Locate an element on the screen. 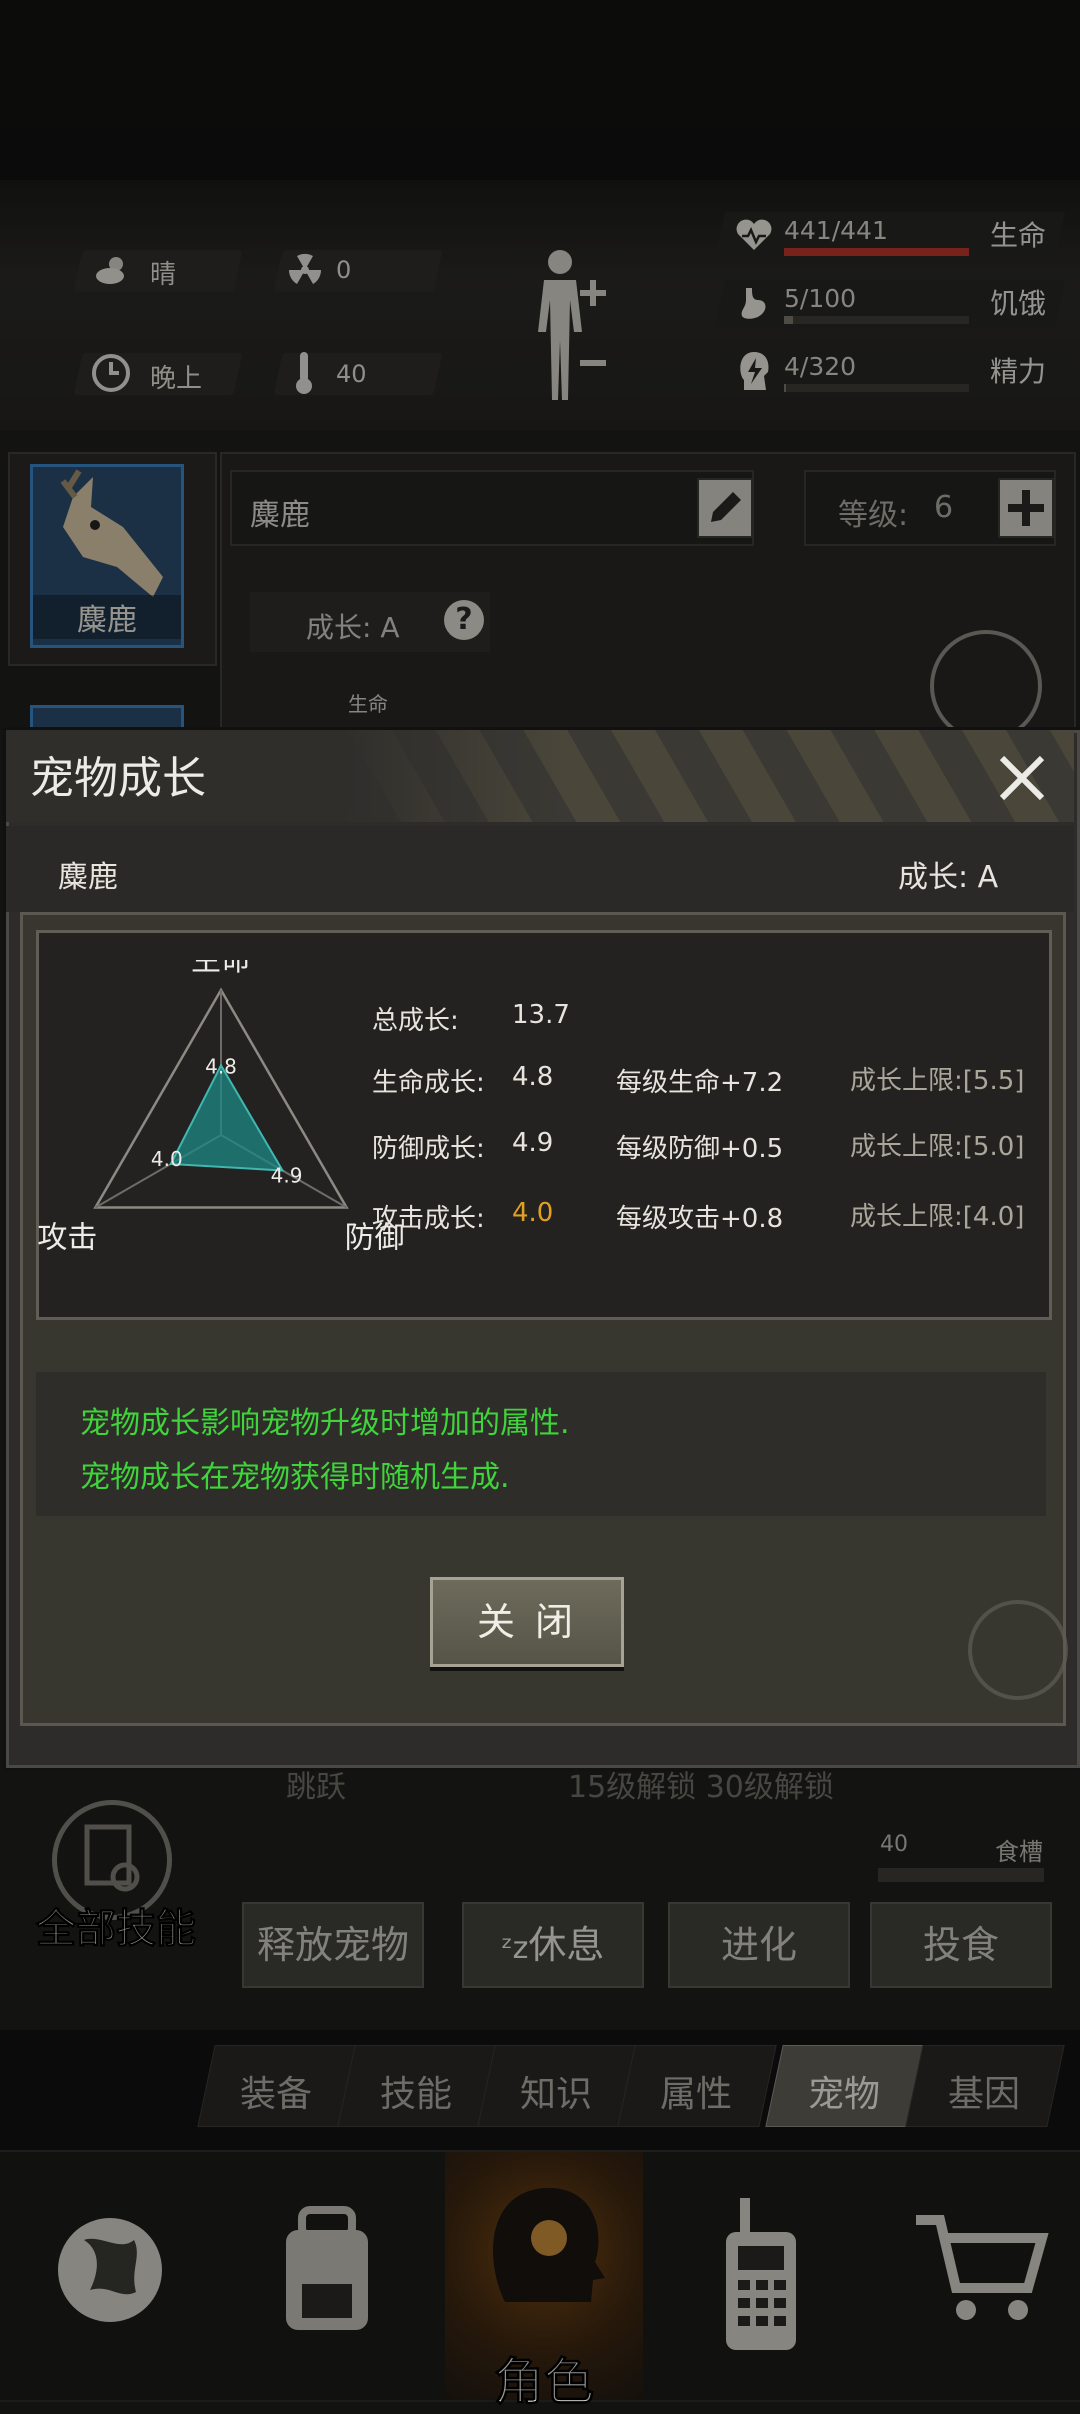  defense-growth-label: 防御成长: is located at coordinates (428, 1149).